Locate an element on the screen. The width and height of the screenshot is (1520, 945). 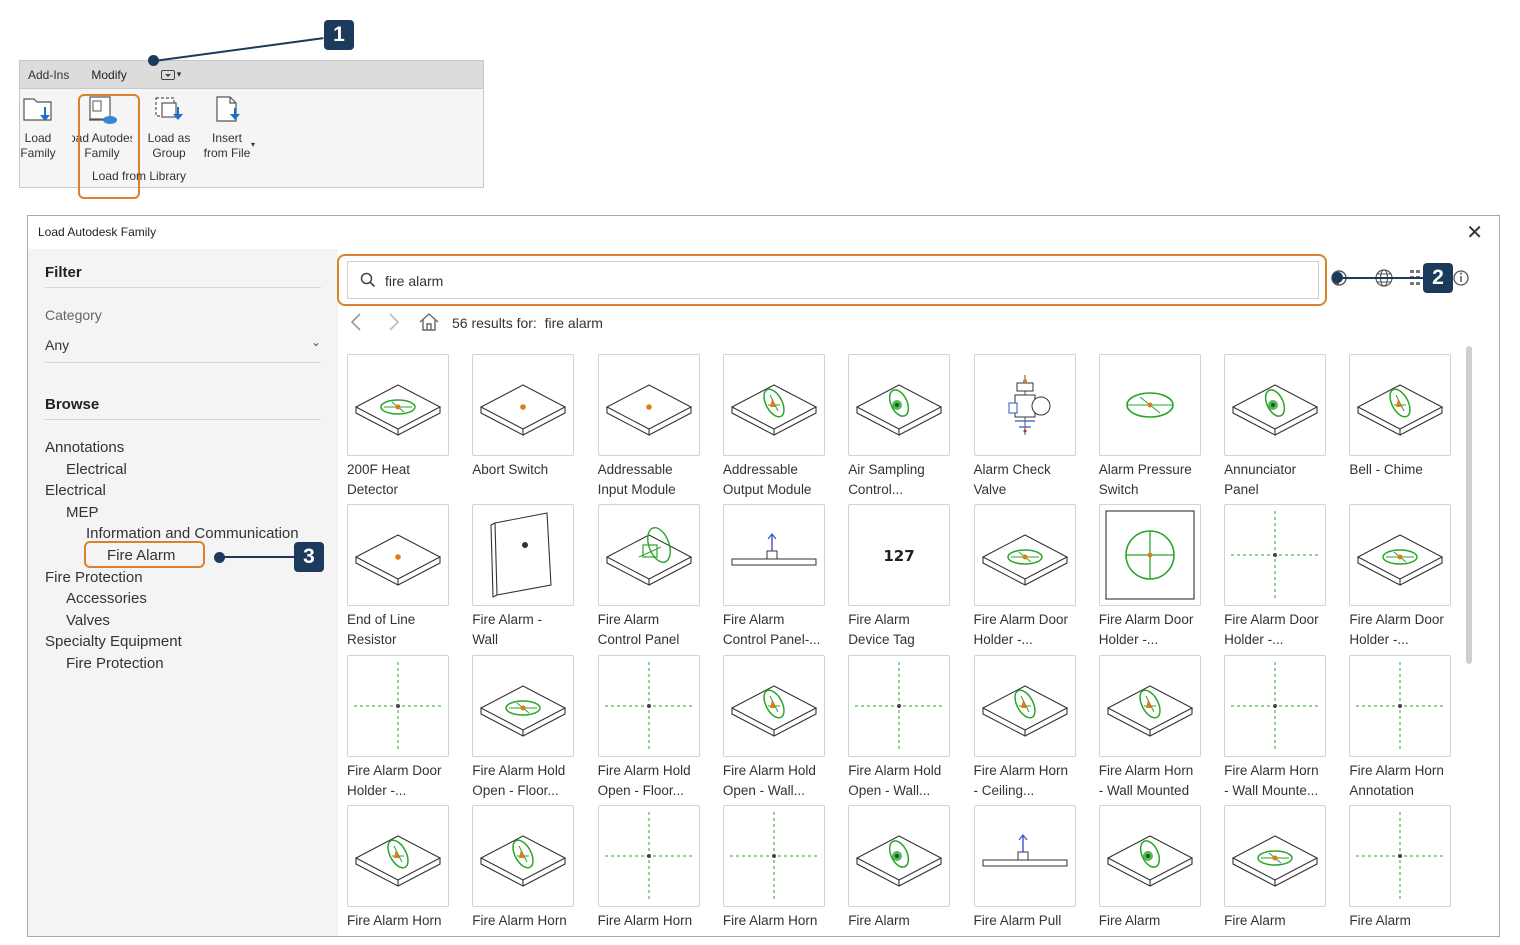
family-tile-label: Annunciator Panel is located at coordinates (1284, 479).